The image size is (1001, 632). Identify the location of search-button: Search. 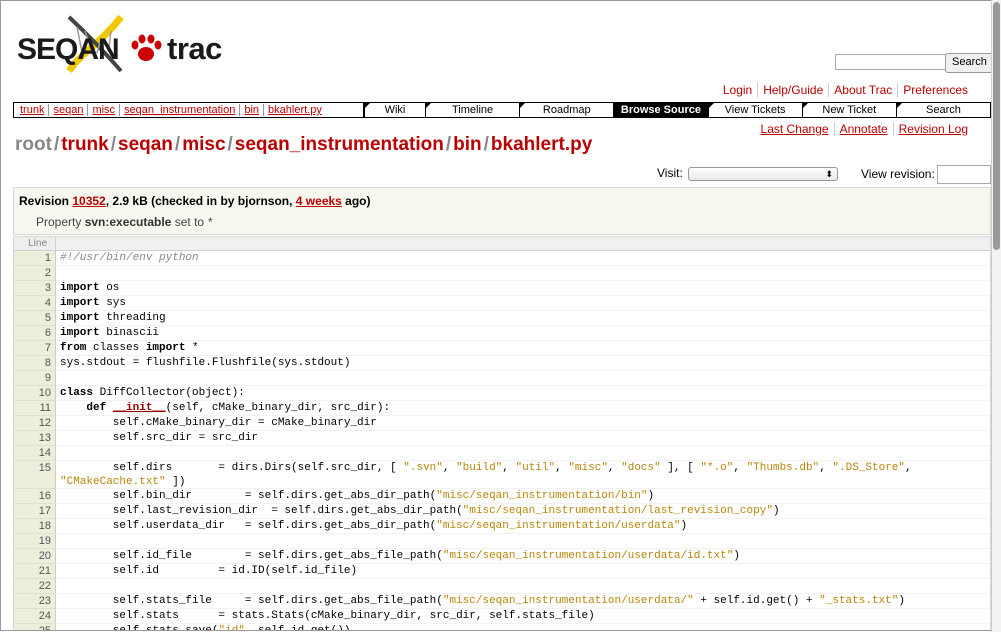
(968, 63).